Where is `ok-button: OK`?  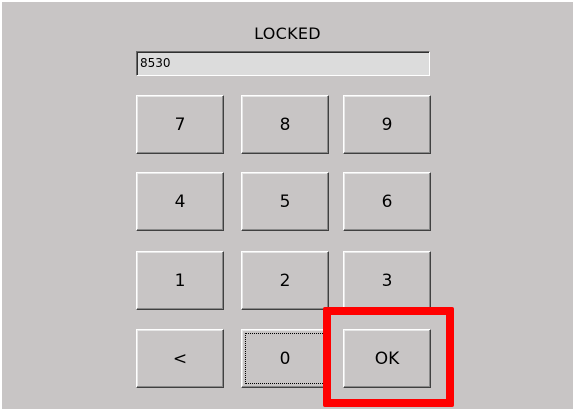 ok-button: OK is located at coordinates (387, 358).